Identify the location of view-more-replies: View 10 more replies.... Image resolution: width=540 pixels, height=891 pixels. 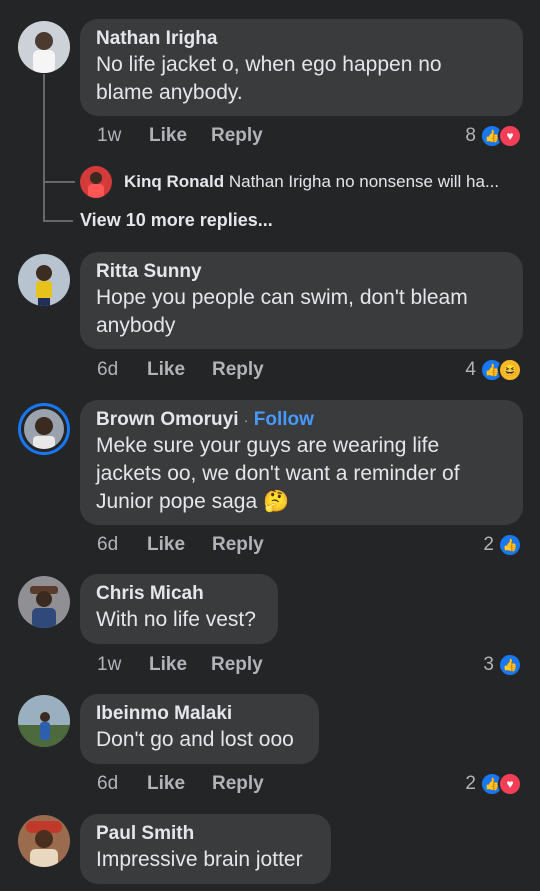
(176, 220).